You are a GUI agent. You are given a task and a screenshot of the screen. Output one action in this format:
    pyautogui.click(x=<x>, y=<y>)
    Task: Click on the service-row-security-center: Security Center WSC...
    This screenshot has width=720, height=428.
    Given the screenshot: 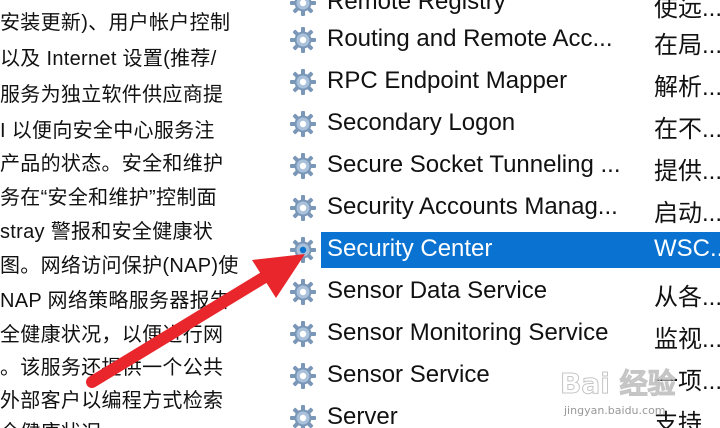 What is the action you would take?
    pyautogui.click(x=501, y=250)
    